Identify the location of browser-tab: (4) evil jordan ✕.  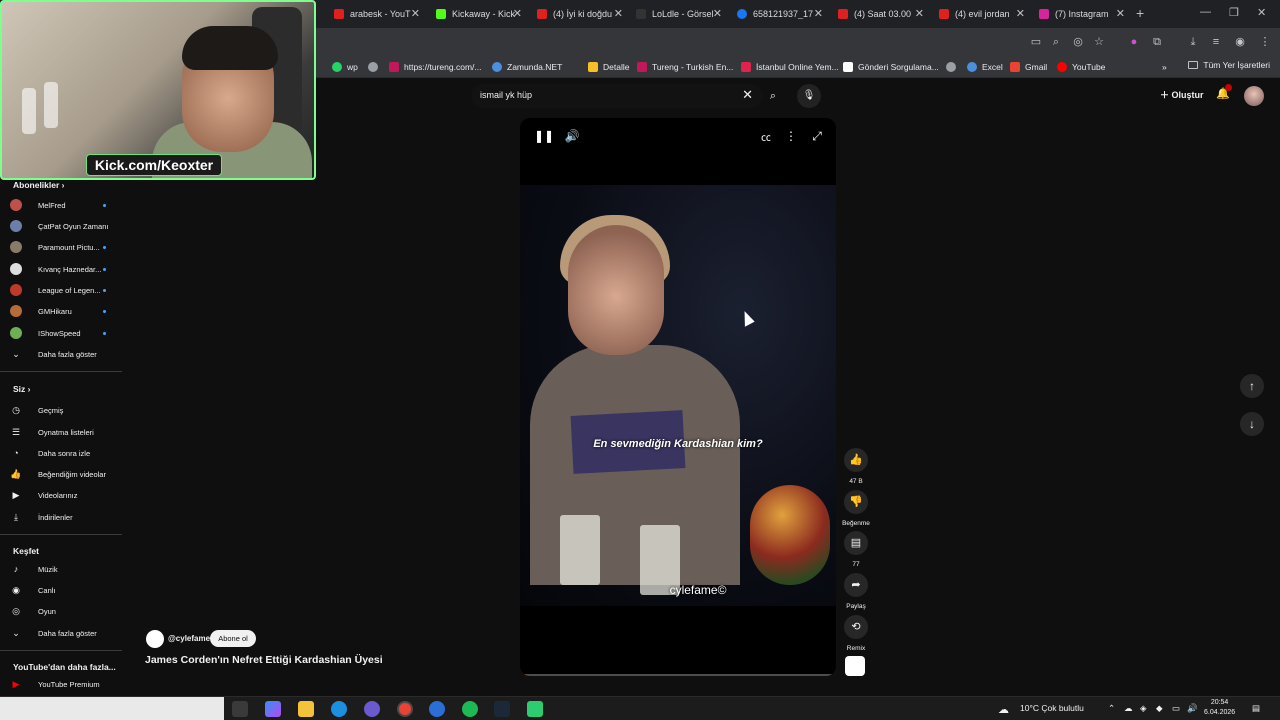
(982, 14).